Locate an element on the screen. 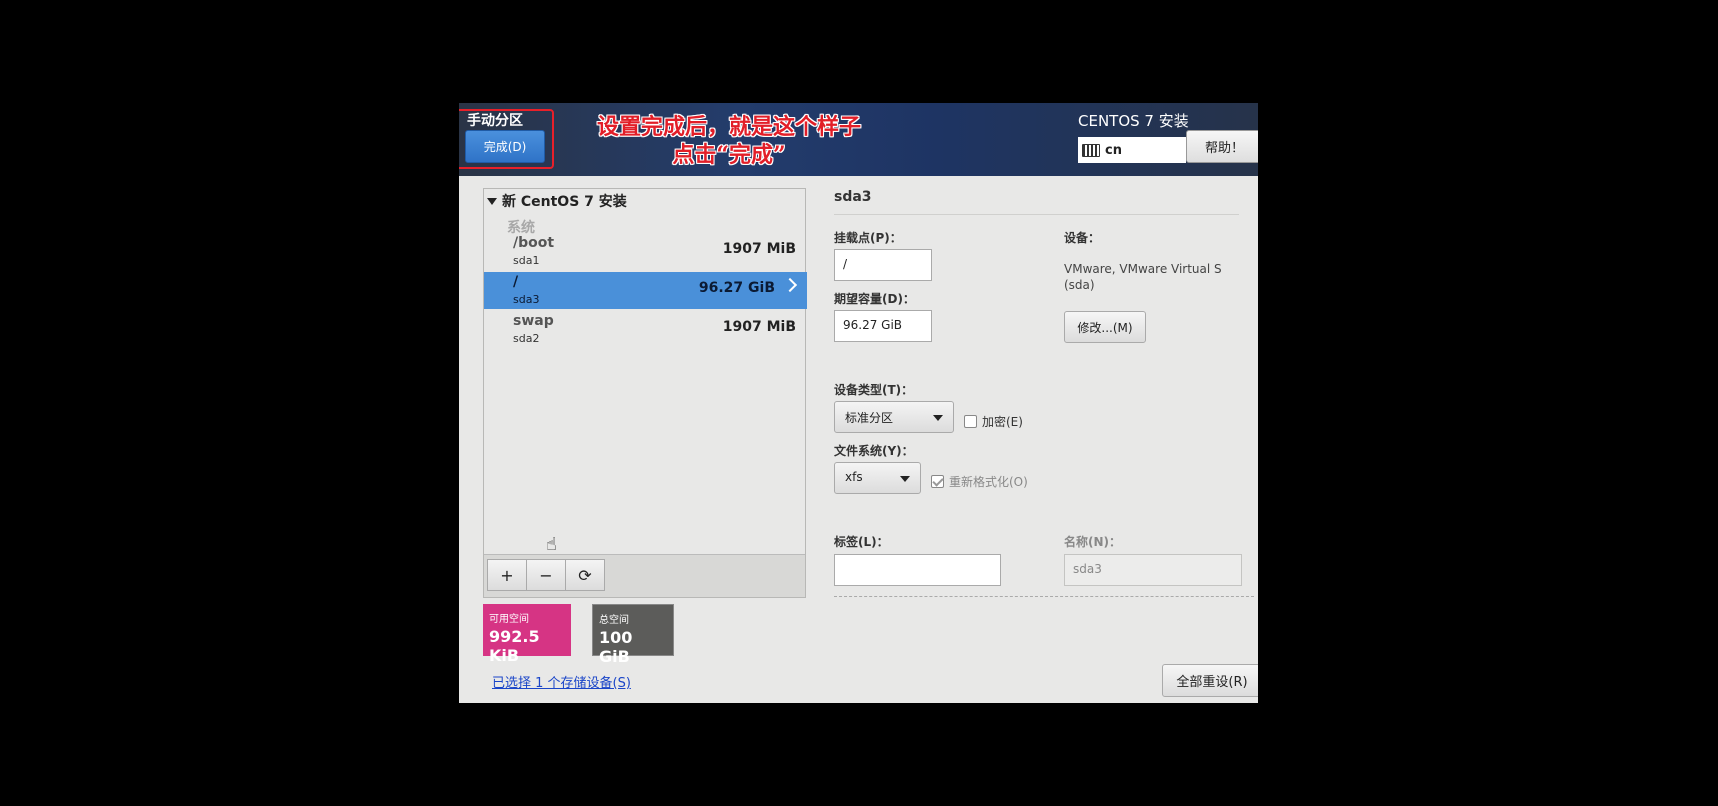 The height and width of the screenshot is (806, 1718). remove-partition-button: − is located at coordinates (546, 575).